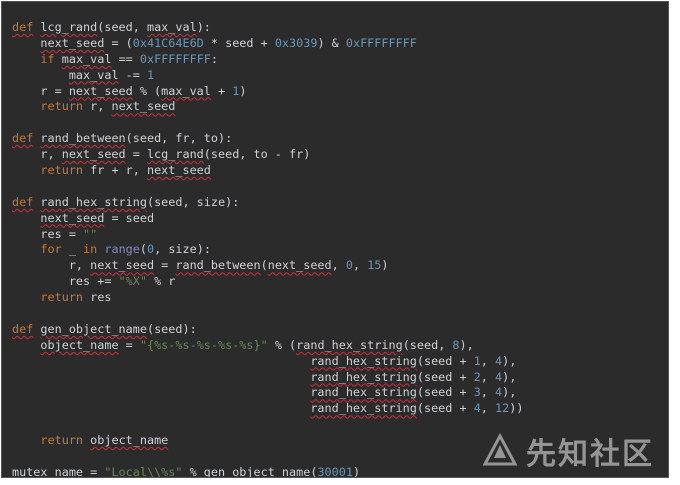 The image size is (680, 485). Describe the element at coordinates (129, 58) in the screenshot. I see `code-line: if max_val == 0xFFFFFFFF:` at that location.